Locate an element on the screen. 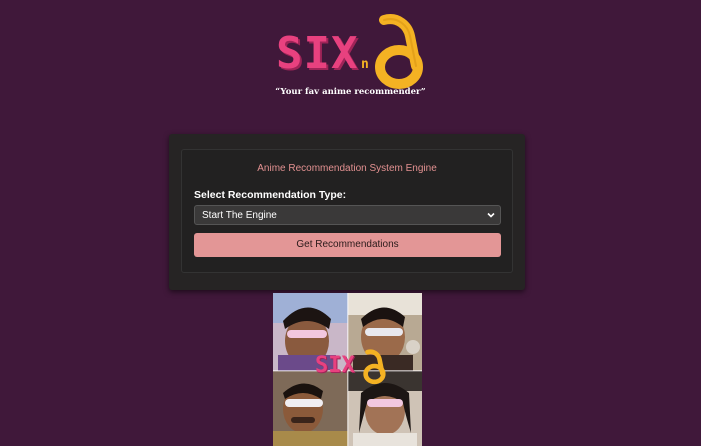 The image size is (701, 446). photo-collage: SIX is located at coordinates (347, 369).